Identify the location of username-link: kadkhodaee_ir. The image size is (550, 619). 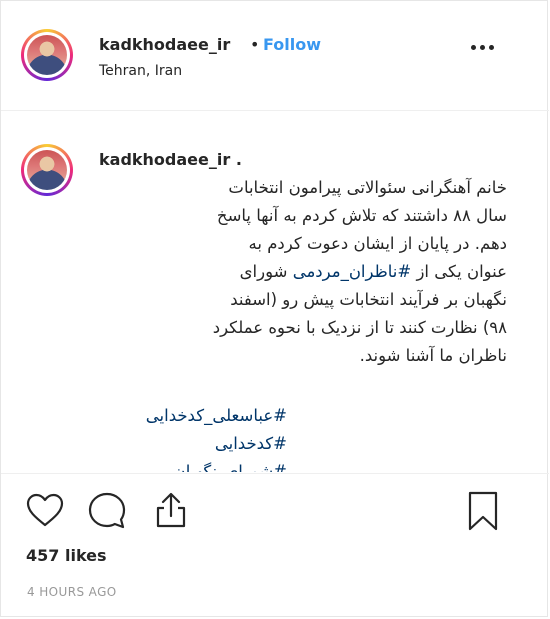
(164, 44).